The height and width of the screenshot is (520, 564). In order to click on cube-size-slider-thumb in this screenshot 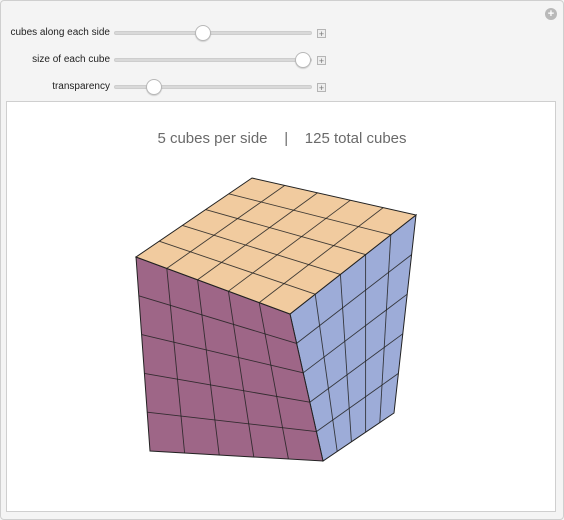, I will do `click(303, 60)`.